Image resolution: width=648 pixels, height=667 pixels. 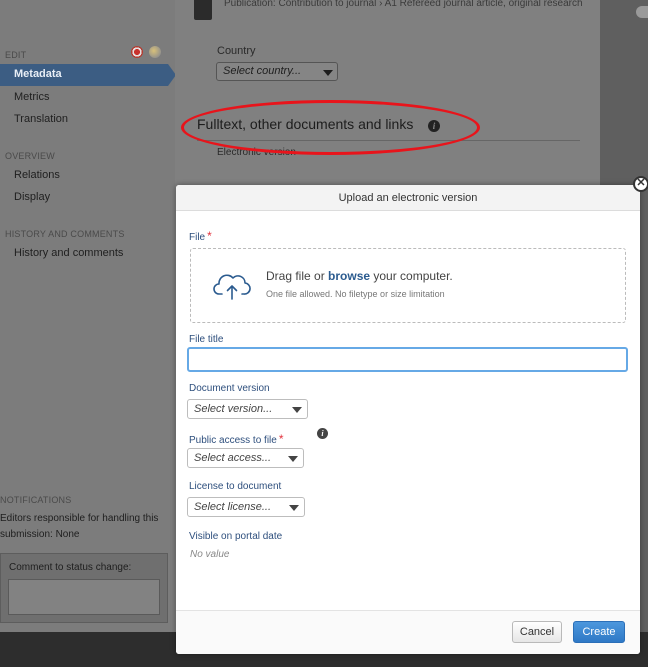 What do you see at coordinates (36, 500) in the screenshot?
I see `notifications-heading: NOTIFICATIONS` at bounding box center [36, 500].